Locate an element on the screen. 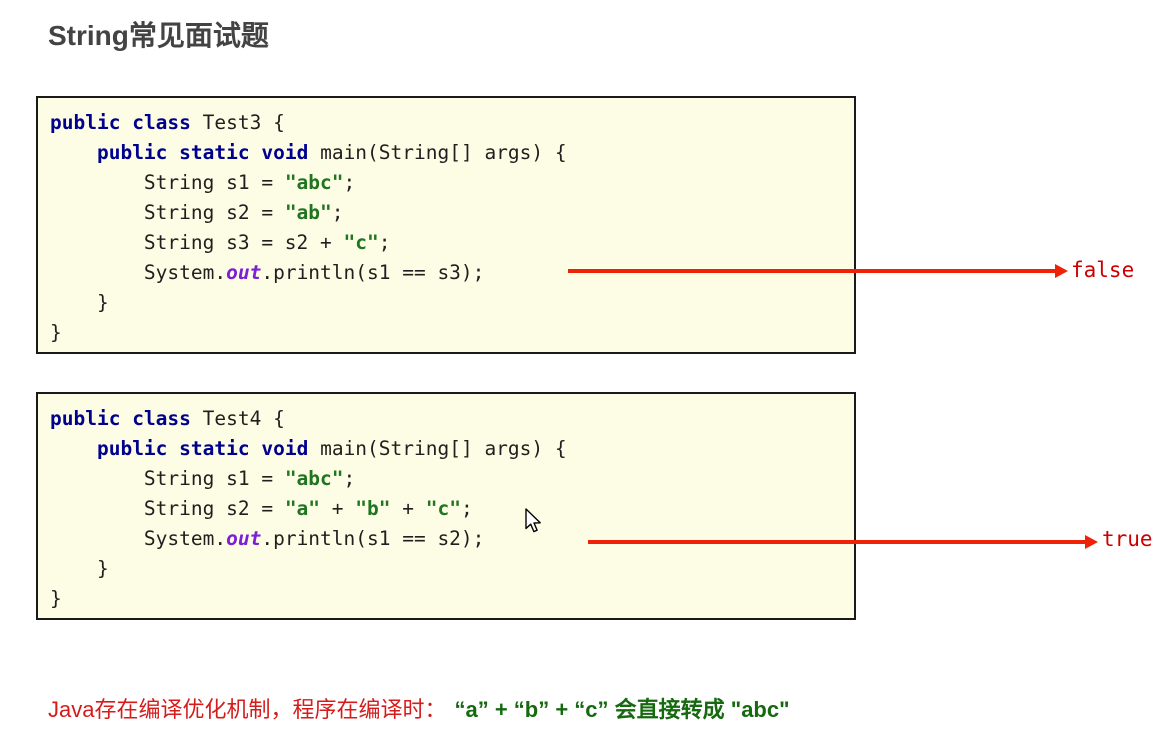  code-line: public class Test3 { is located at coordinates (452, 123).